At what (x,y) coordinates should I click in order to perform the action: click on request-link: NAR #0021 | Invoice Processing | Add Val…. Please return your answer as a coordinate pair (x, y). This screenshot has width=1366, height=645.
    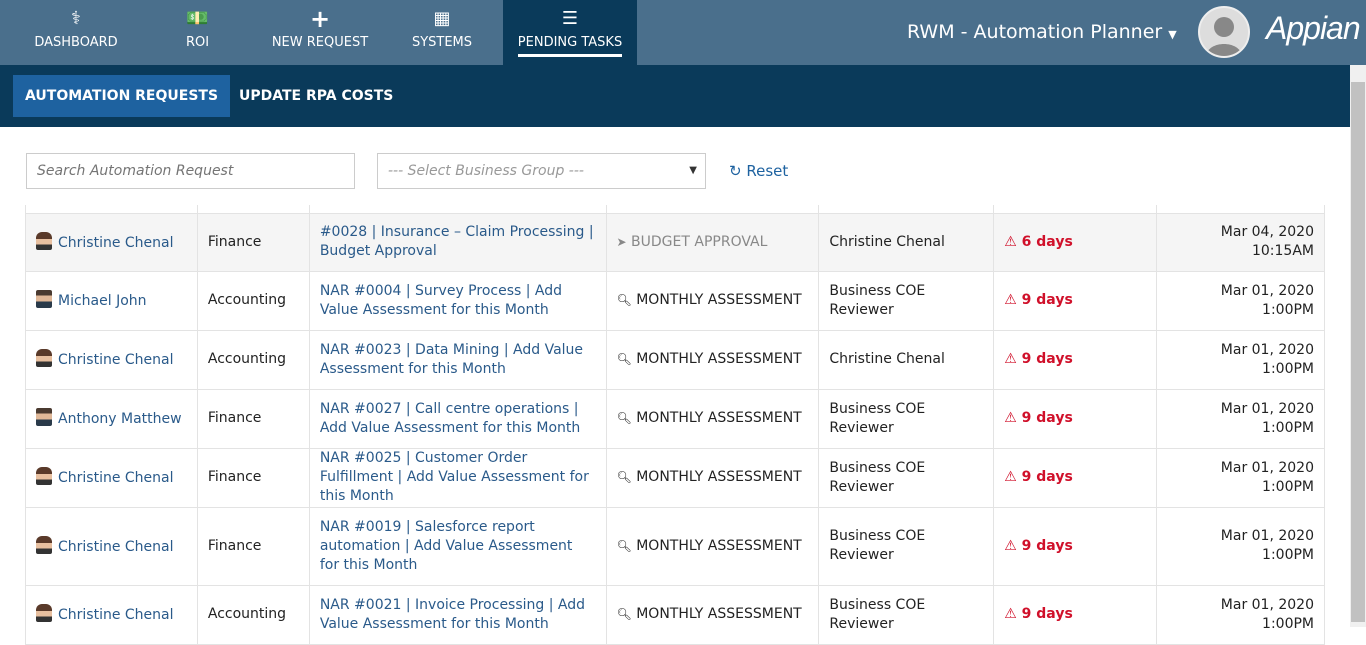
    Looking at the image, I should click on (452, 614).